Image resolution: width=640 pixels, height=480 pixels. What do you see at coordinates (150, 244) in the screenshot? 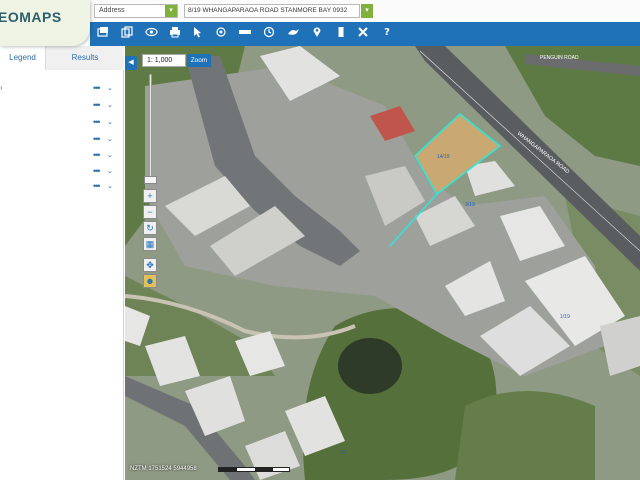
I see `grid-icon: ▦` at bounding box center [150, 244].